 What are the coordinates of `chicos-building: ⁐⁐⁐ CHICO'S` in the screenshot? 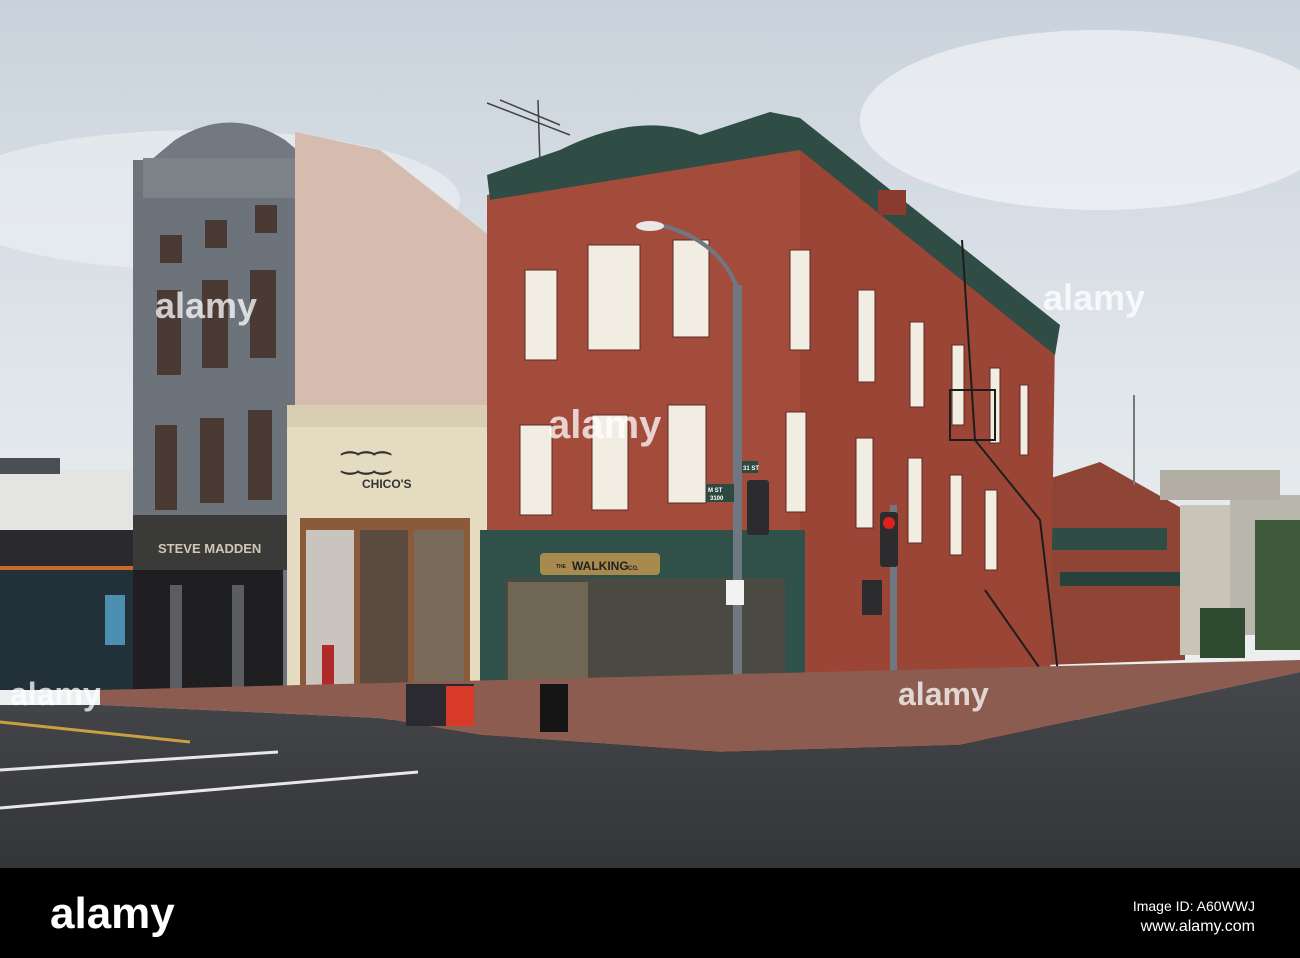 It's located at (387, 552).